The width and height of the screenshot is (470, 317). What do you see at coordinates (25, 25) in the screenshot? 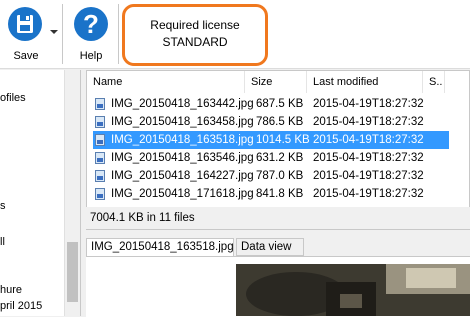
I see `floppy-disk-icon` at bounding box center [25, 25].